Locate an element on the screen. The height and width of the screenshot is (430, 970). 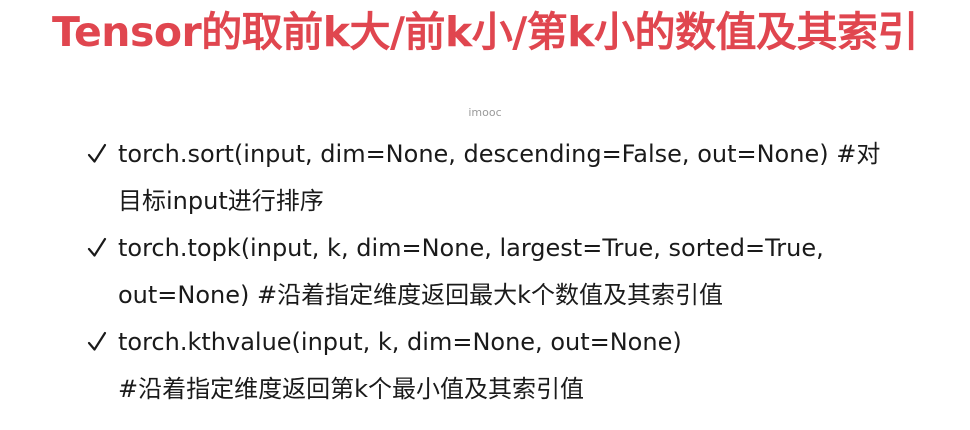
bullet-line: 目标input进行排序 is located at coordinates (221, 201).